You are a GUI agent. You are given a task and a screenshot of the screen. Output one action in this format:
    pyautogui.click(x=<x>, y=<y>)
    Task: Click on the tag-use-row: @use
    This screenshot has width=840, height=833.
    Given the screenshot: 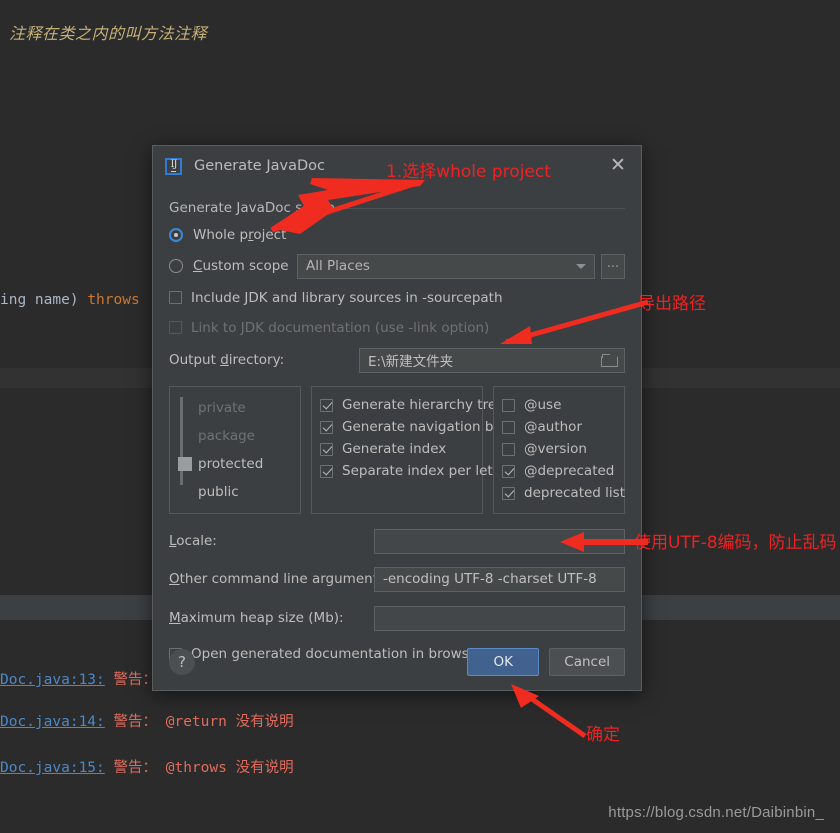 What is the action you would take?
    pyautogui.click(x=559, y=405)
    